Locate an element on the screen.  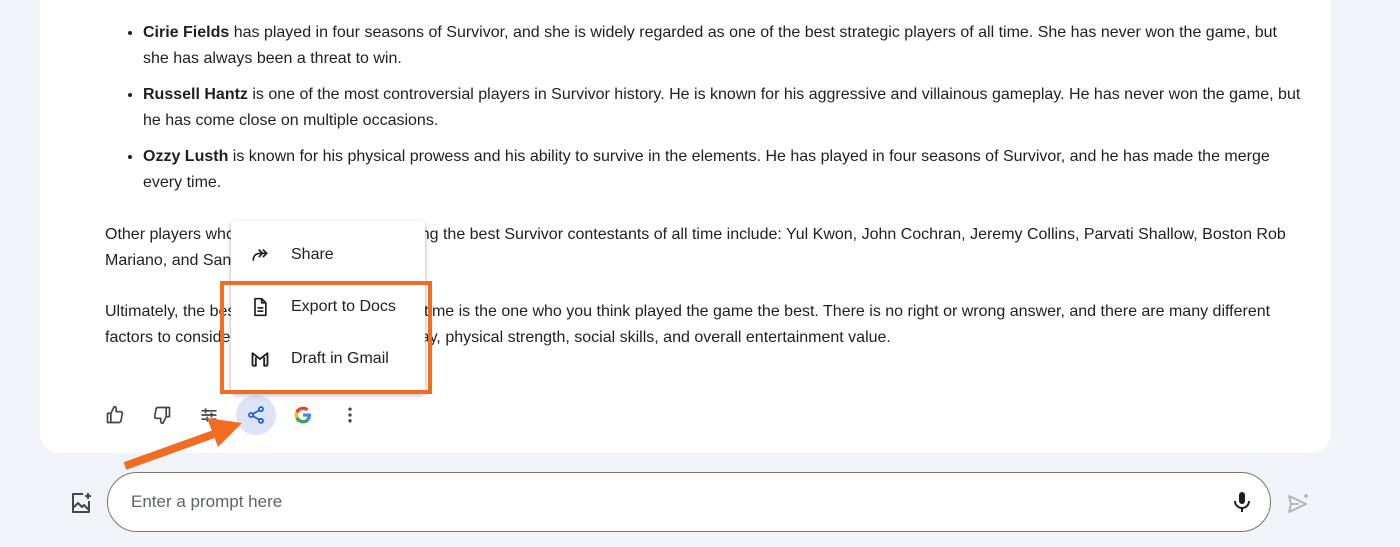
thumbs-up-button is located at coordinates (115, 415).